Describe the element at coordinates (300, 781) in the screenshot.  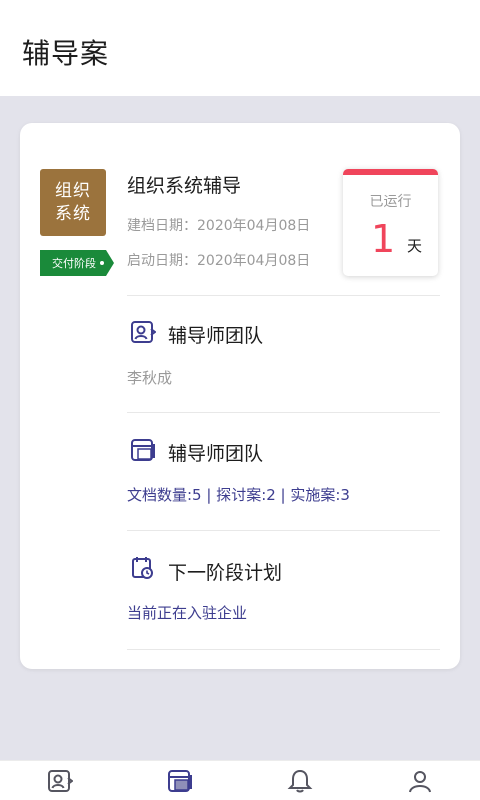
I see `tab-bell-icon` at that location.